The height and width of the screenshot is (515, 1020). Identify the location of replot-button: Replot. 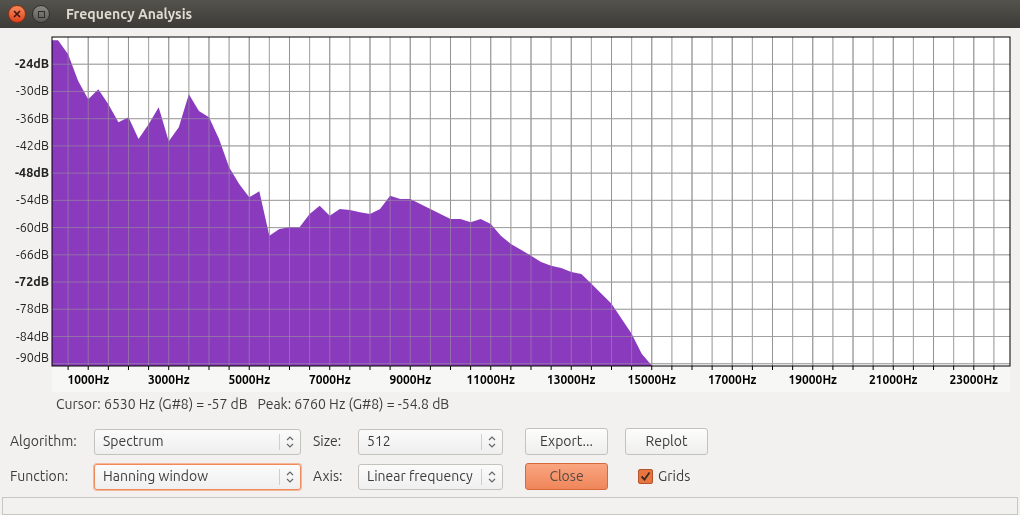
(666, 442).